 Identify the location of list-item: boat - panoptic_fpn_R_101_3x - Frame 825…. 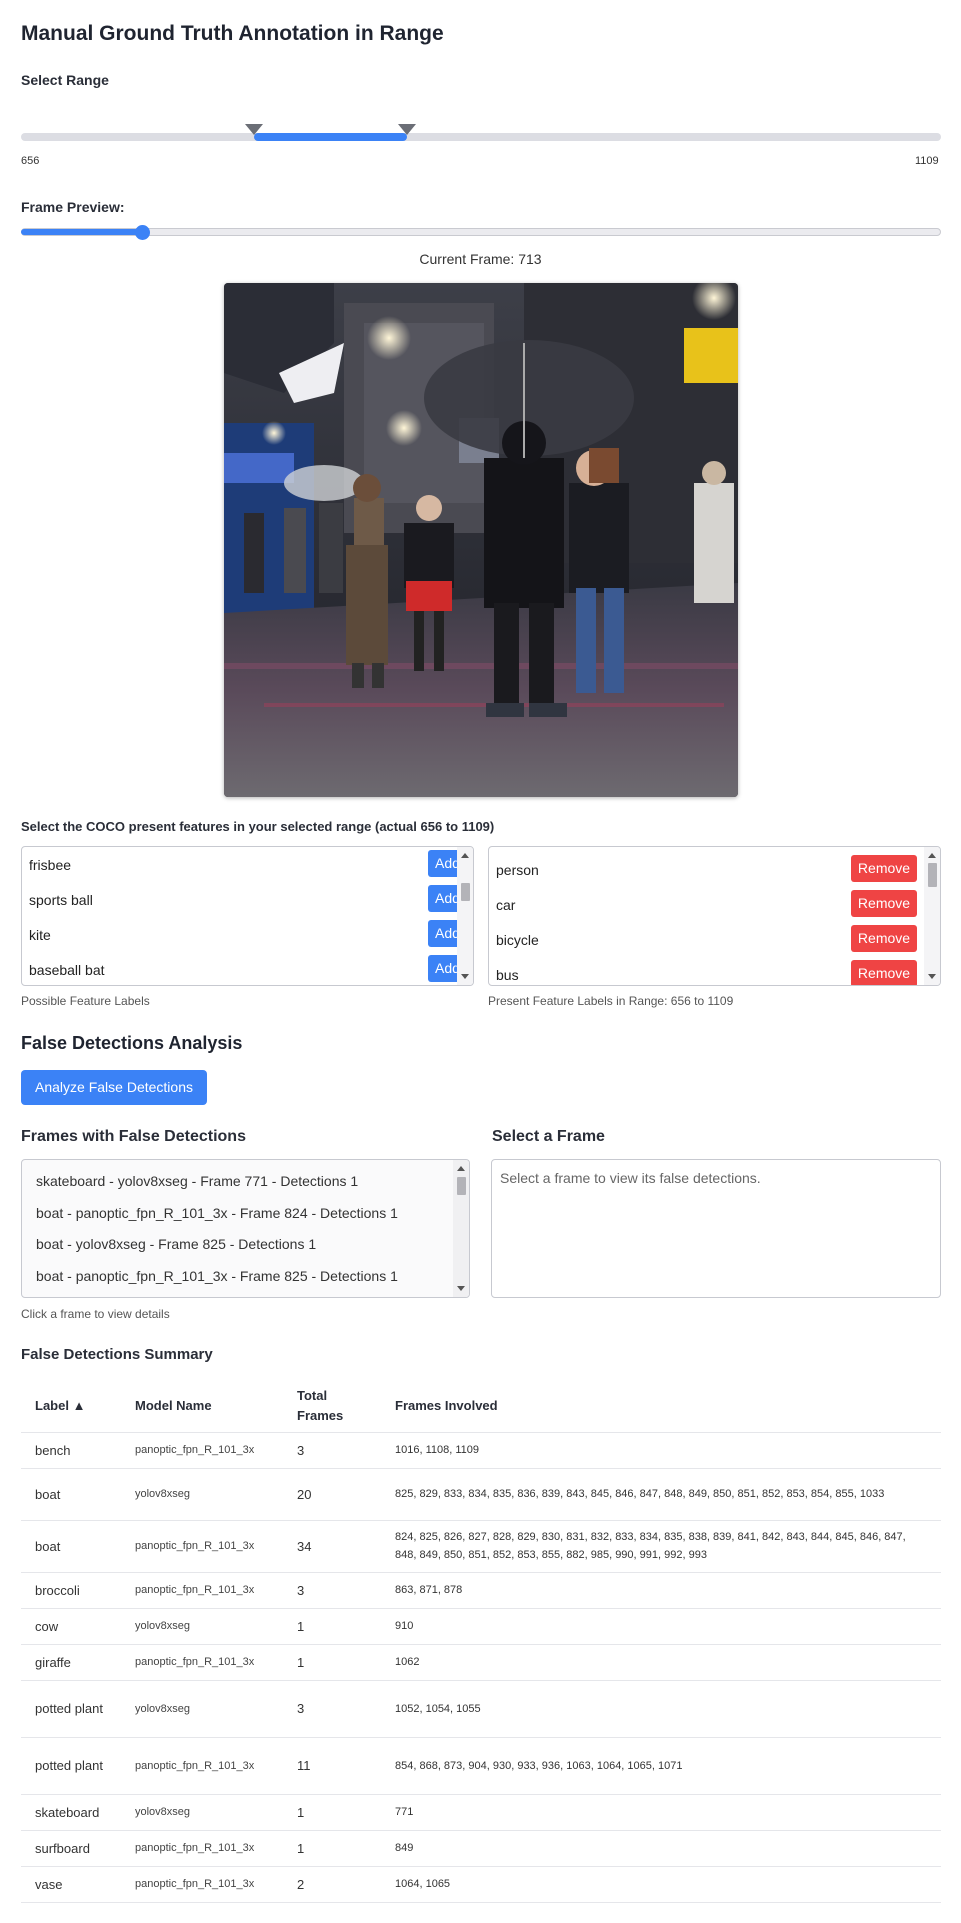
(217, 1276).